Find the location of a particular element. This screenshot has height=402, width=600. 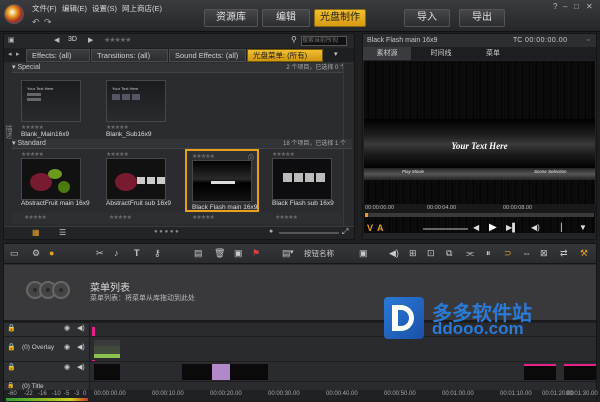

close-icon: ✕ is located at coordinates (589, 6).